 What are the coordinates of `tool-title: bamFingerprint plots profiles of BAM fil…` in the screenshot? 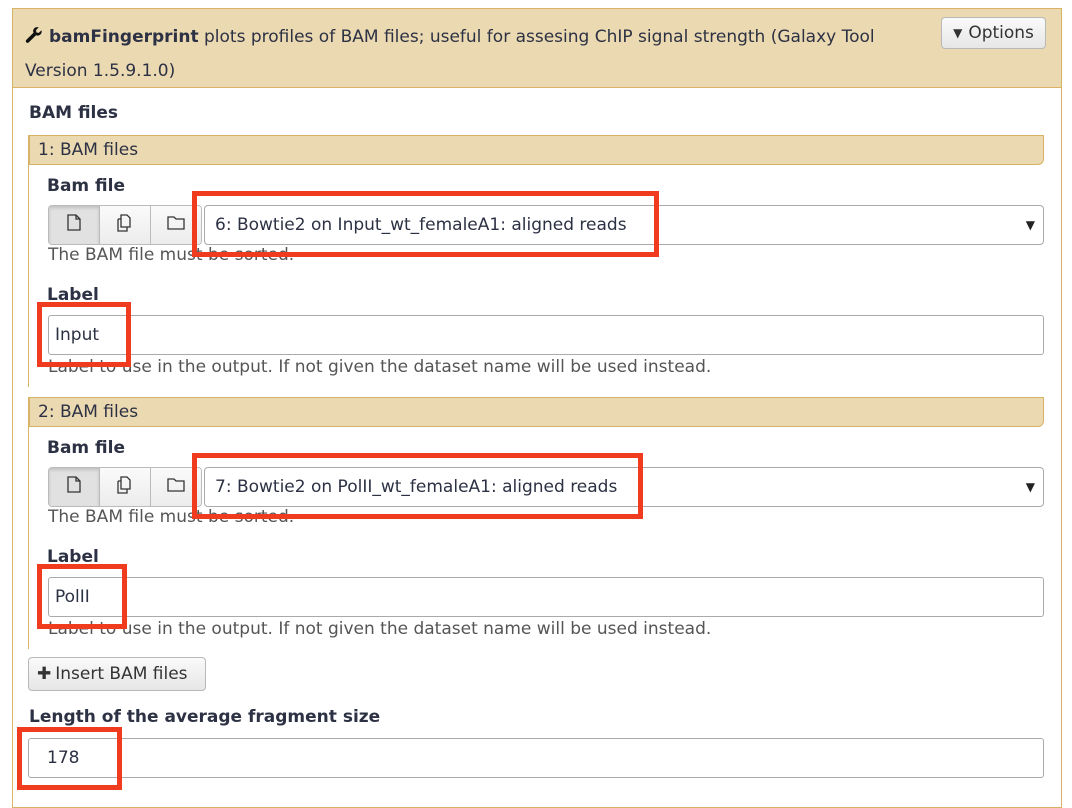 It's located at (475, 54).